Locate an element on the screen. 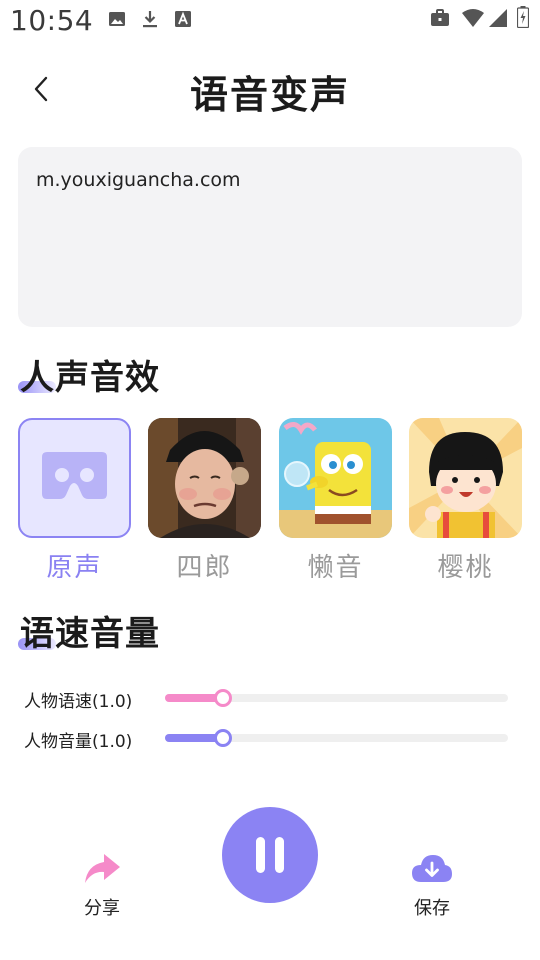 This screenshot has width=540, height=960. cloud-download-icon is located at coordinates (432, 868).